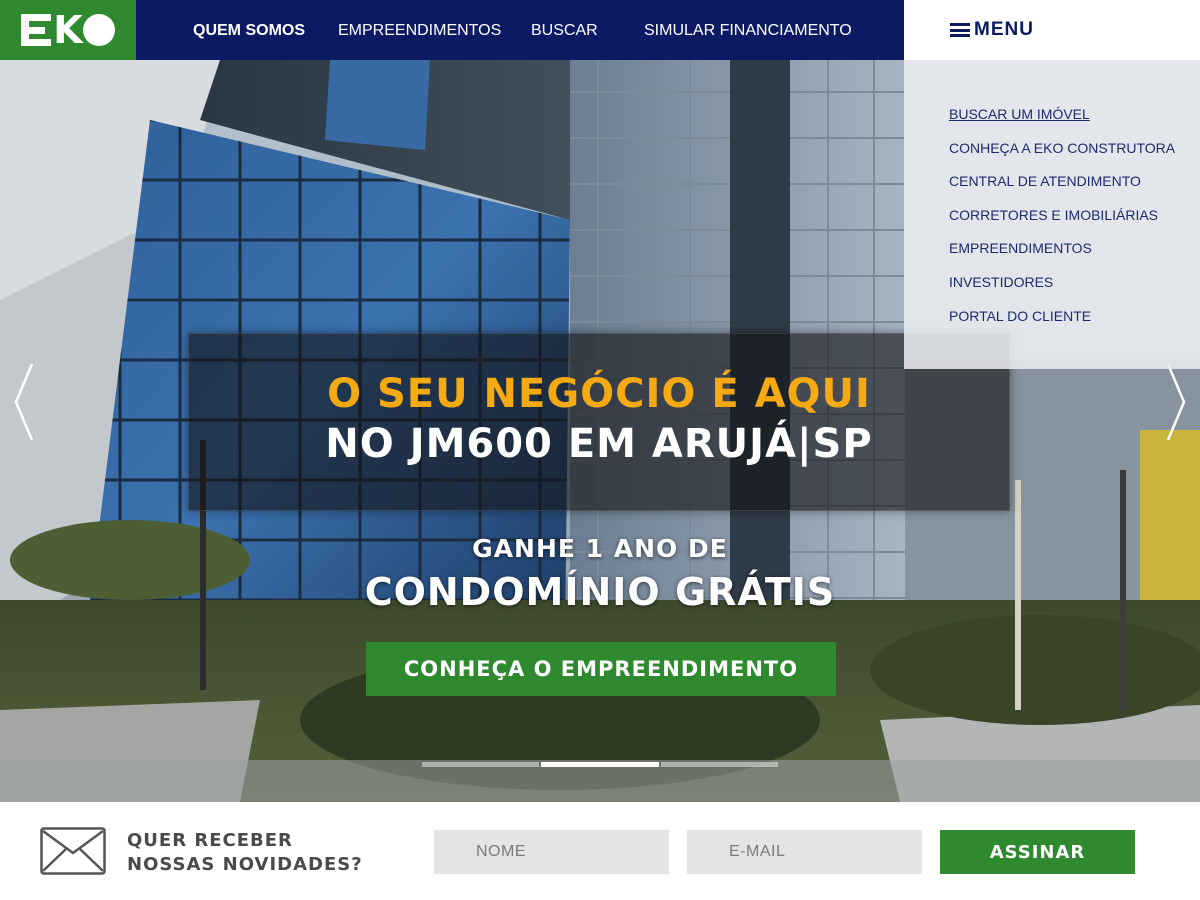 This screenshot has width=1200, height=900. I want to click on slider-pagination, so click(601, 764).